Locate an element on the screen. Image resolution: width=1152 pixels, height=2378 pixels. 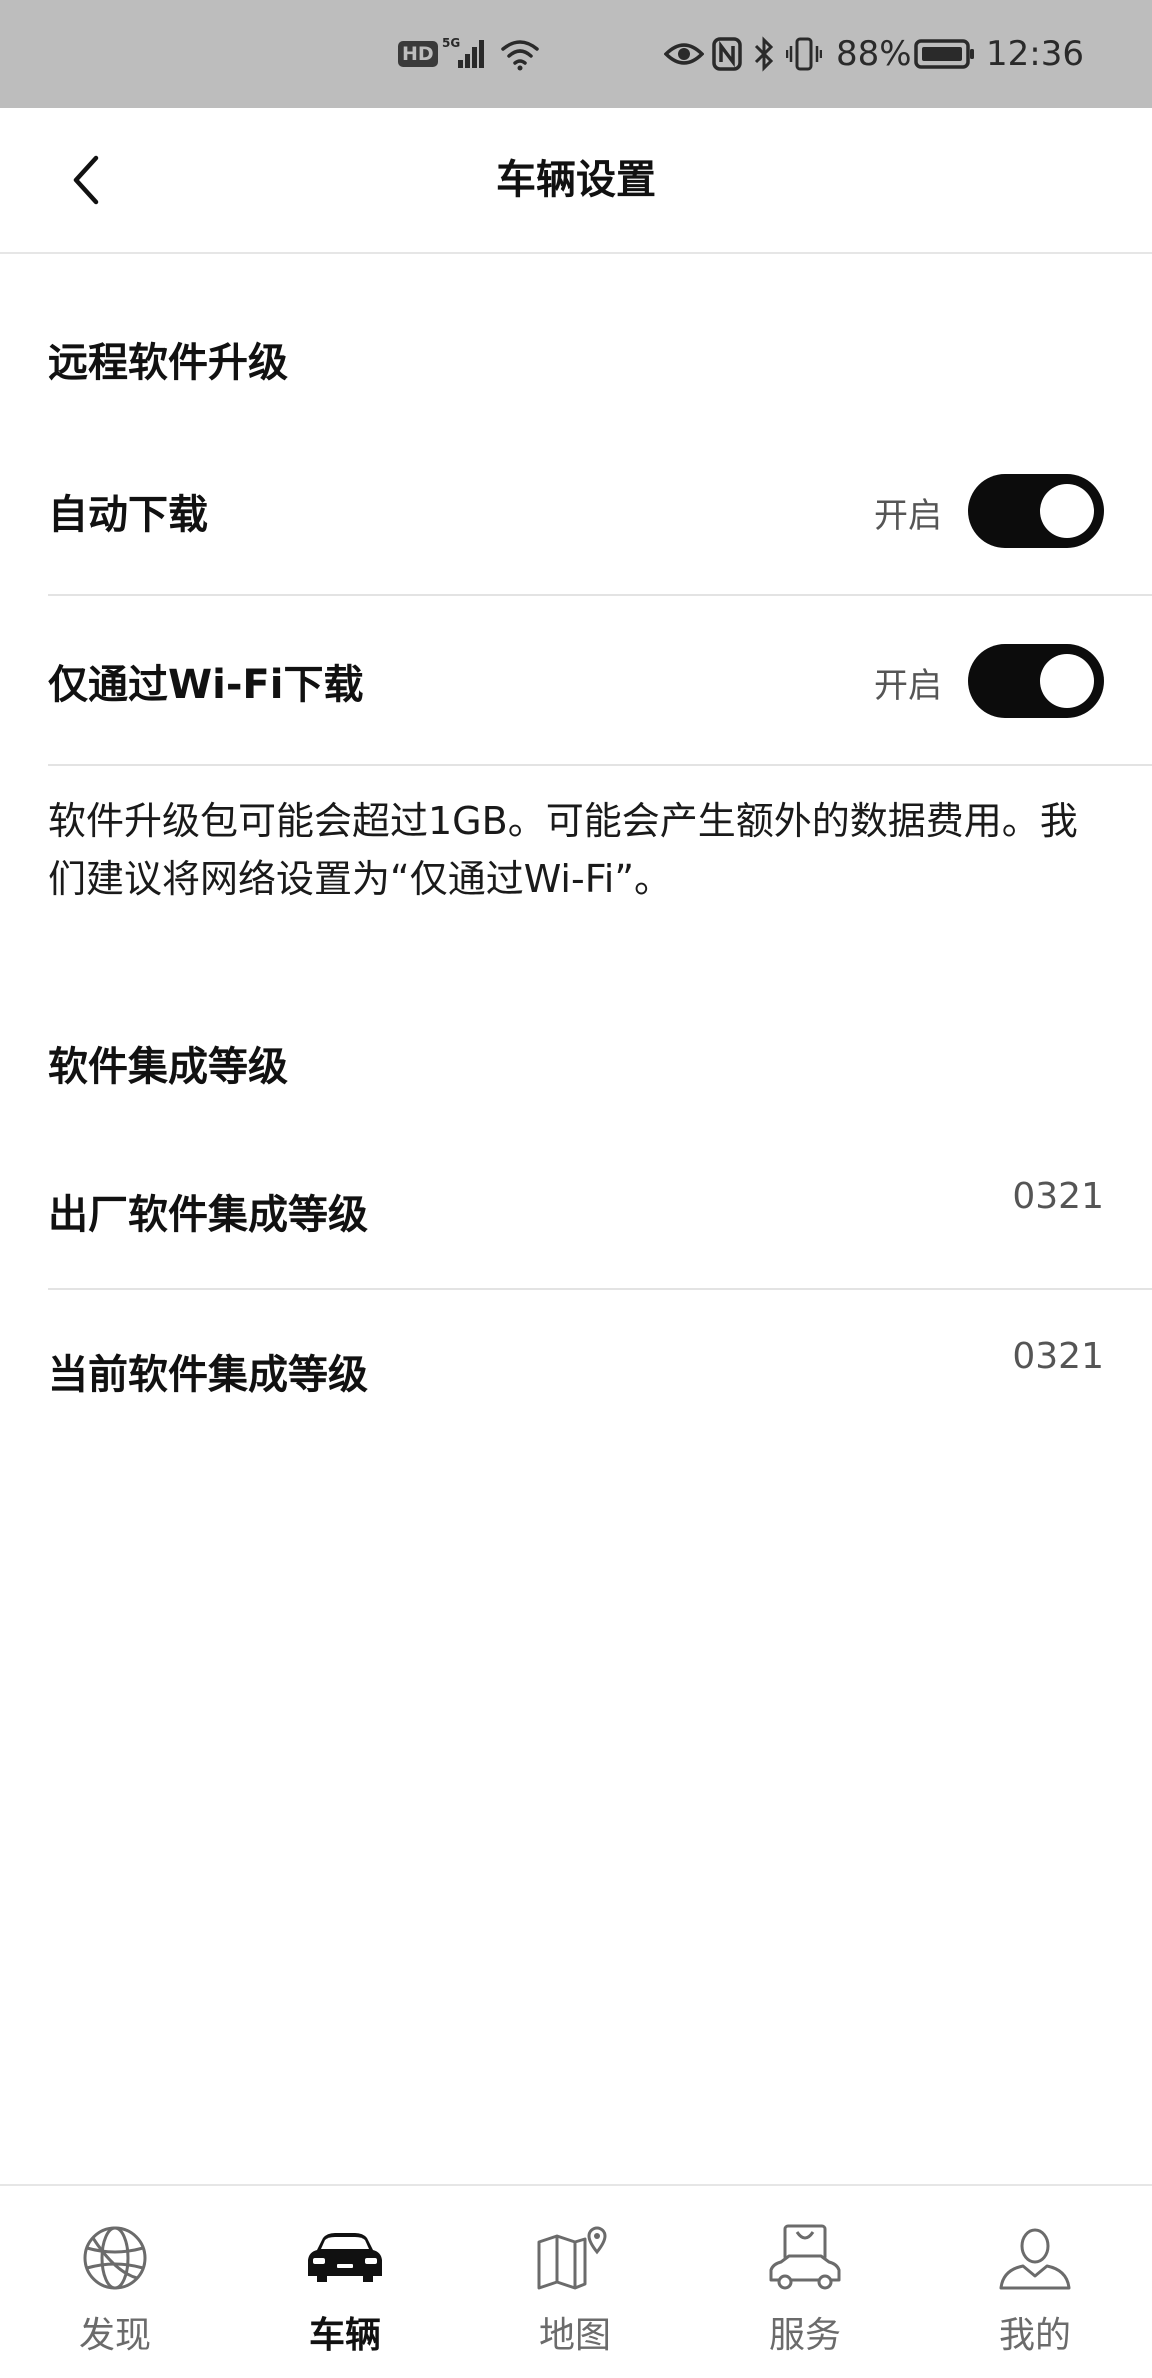
nav-item-mine: 我的 is located at coordinates (1035, 2282).